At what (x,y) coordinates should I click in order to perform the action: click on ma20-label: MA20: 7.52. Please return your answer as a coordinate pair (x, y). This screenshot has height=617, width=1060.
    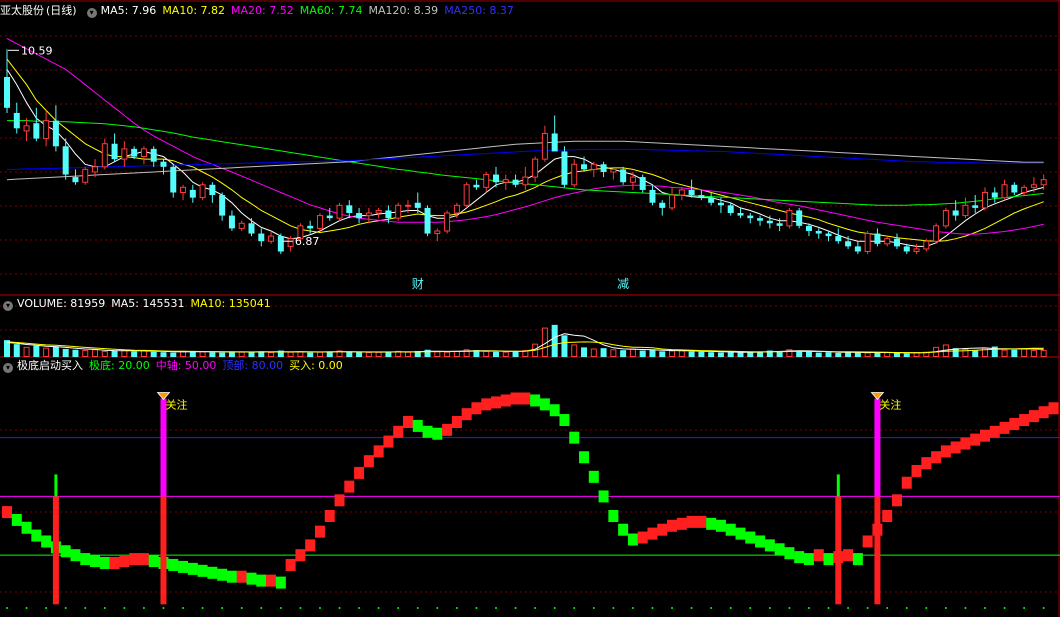
    Looking at the image, I should click on (262, 10).